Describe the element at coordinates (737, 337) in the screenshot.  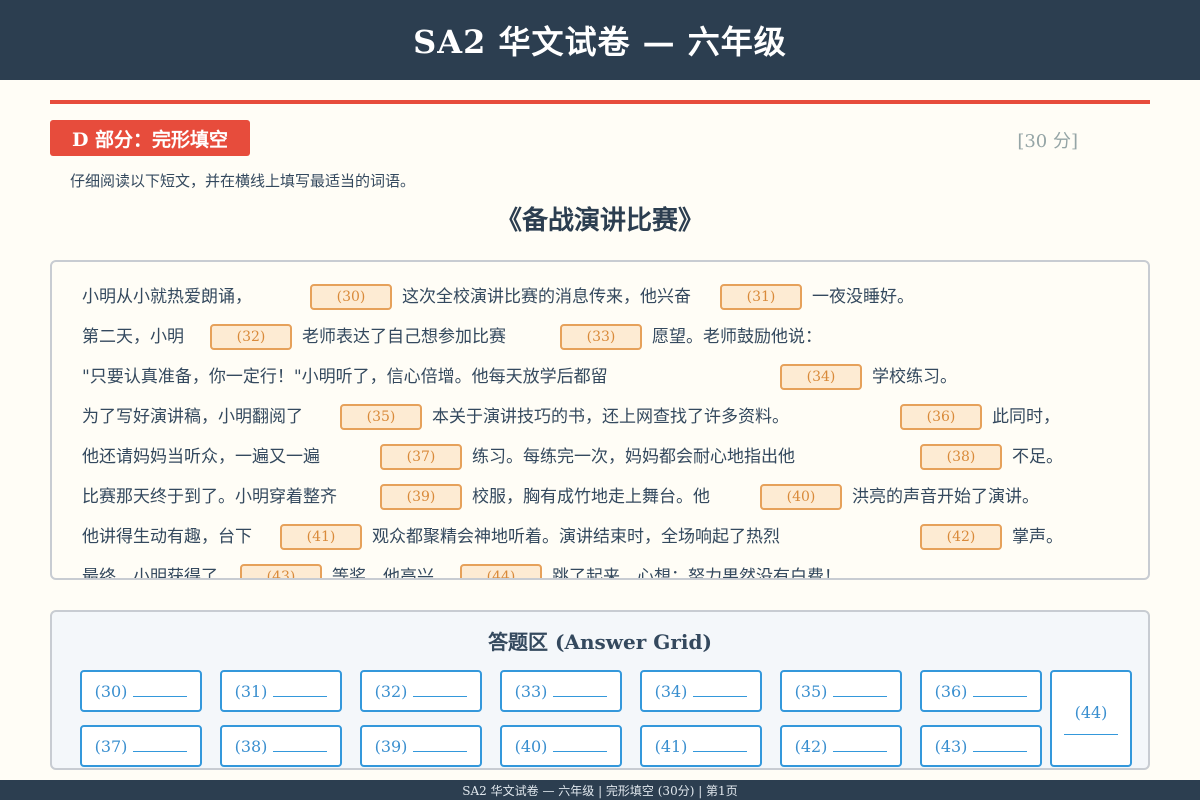
I see `passage-text: 愿望。老师鼓励他说：` at that location.